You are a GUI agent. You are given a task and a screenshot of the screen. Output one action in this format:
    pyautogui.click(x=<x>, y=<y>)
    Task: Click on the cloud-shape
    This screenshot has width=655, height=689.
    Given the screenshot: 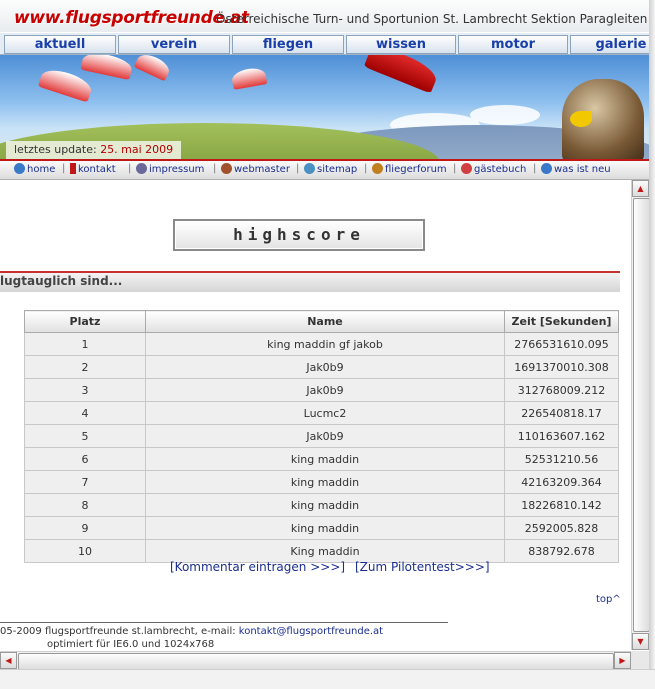 What is the action you would take?
    pyautogui.click(x=505, y=115)
    